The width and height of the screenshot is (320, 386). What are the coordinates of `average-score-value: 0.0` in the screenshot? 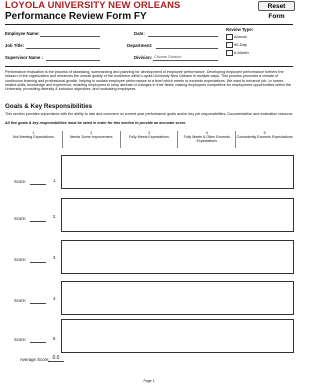 It's located at (56, 358).